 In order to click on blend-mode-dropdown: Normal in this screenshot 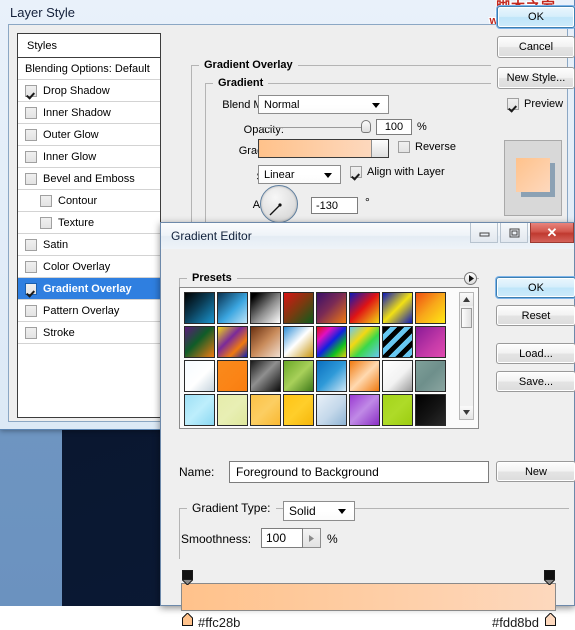, I will do `click(323, 104)`.